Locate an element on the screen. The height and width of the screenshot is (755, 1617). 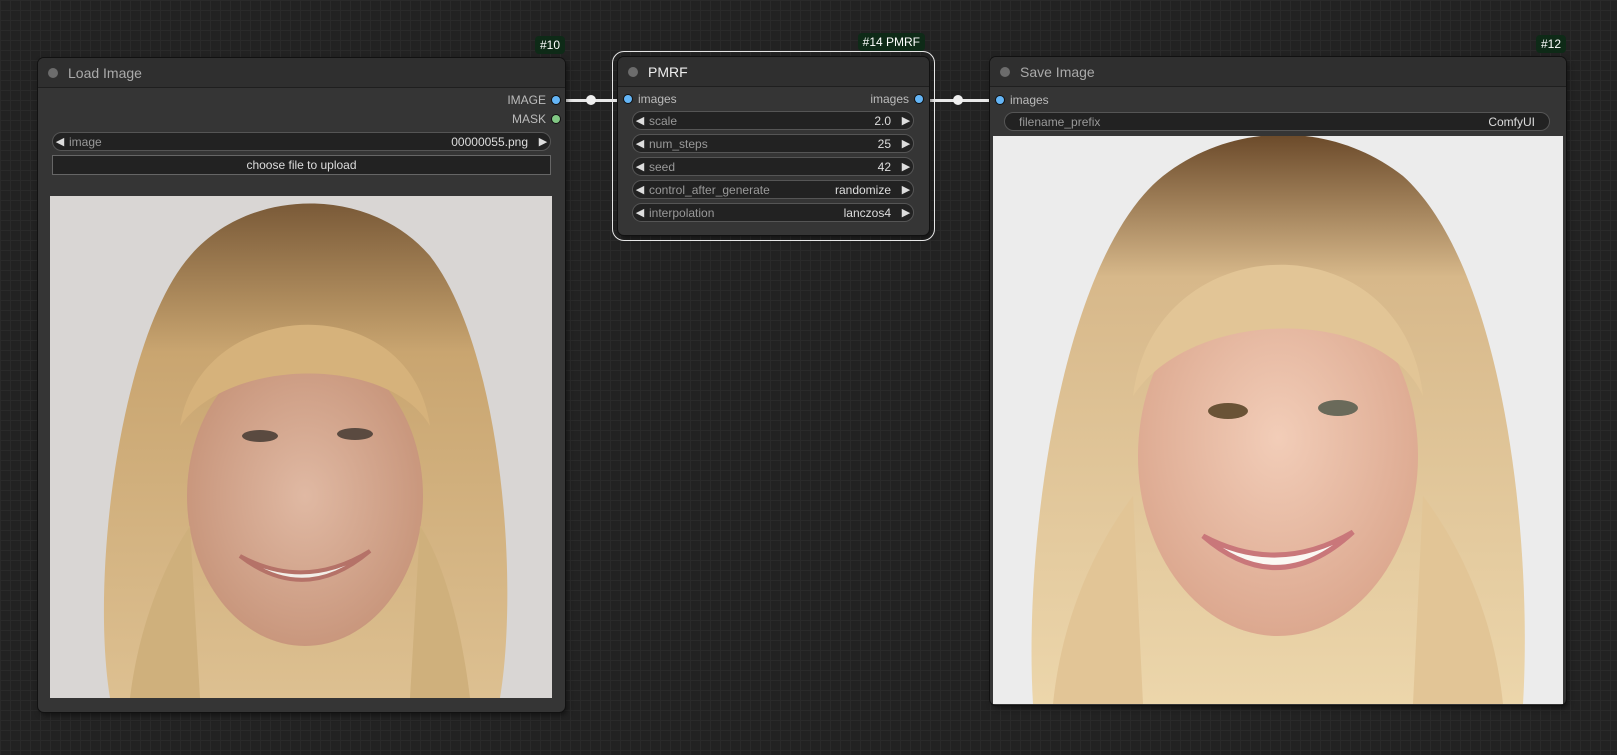
node-title: PMRF is located at coordinates (668, 71).